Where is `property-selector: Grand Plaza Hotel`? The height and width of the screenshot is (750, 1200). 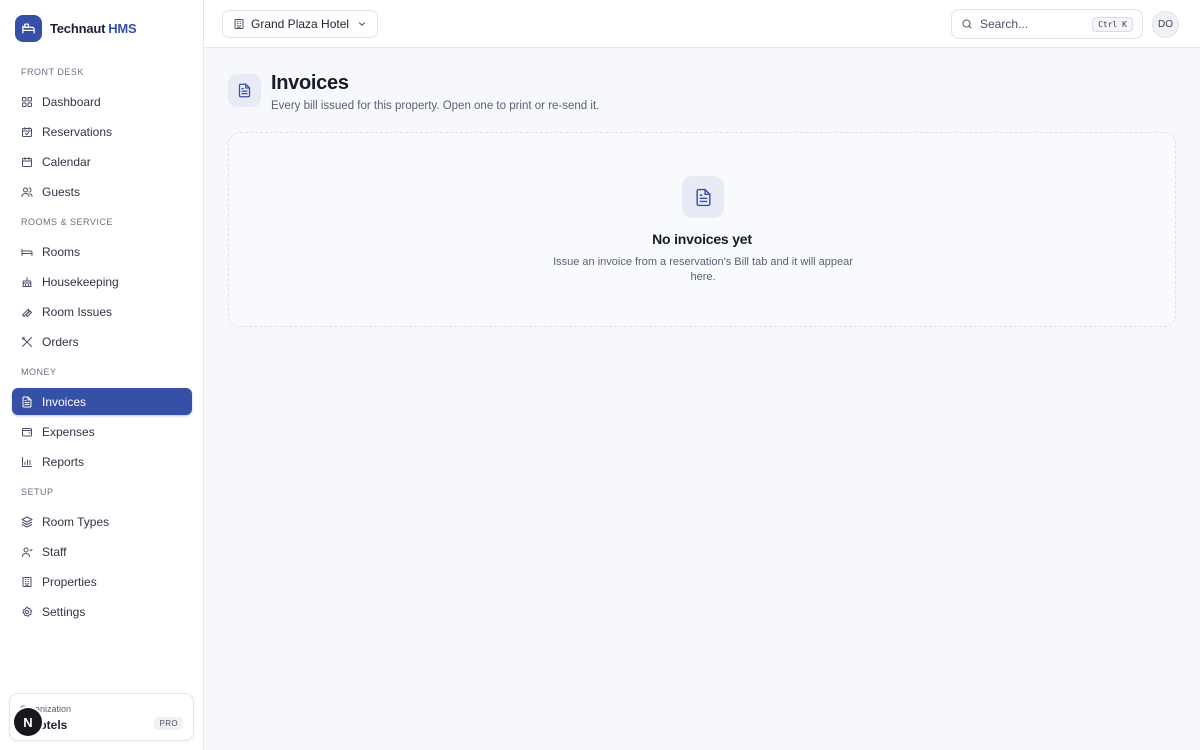 property-selector: Grand Plaza Hotel is located at coordinates (300, 24).